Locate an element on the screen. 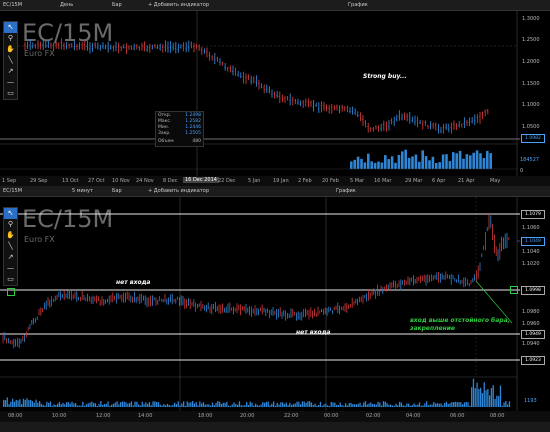 This screenshot has width=550, height=432. date-tick: 24 Nov is located at coordinates (145, 181).